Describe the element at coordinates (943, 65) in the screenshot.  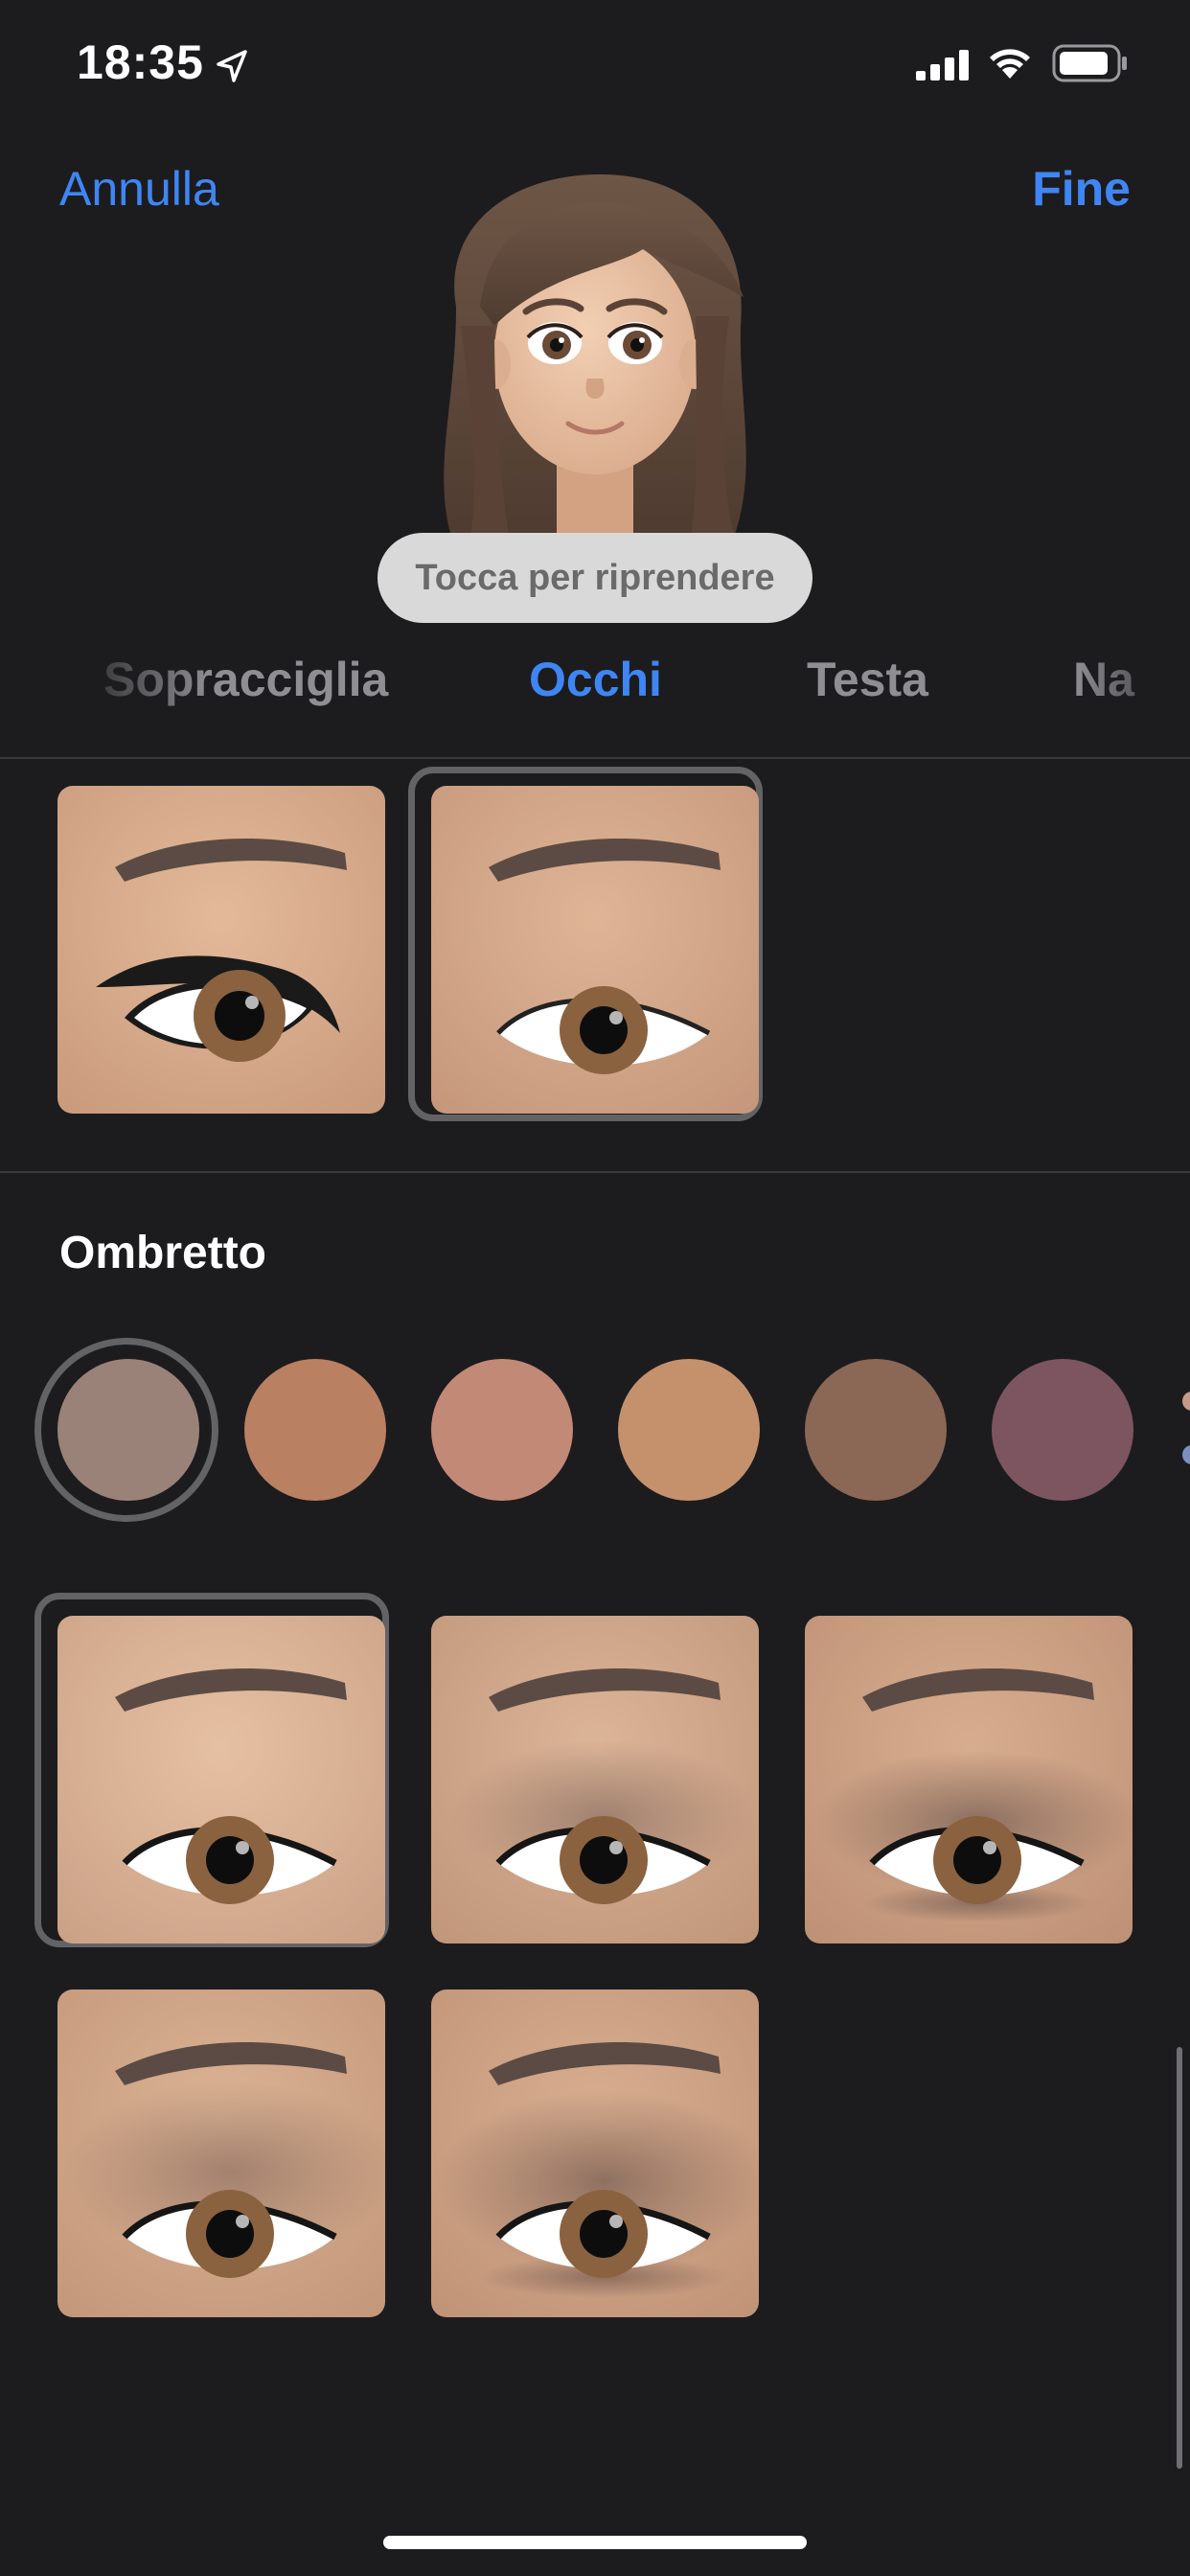
I see `cellular-signal-icon` at that location.